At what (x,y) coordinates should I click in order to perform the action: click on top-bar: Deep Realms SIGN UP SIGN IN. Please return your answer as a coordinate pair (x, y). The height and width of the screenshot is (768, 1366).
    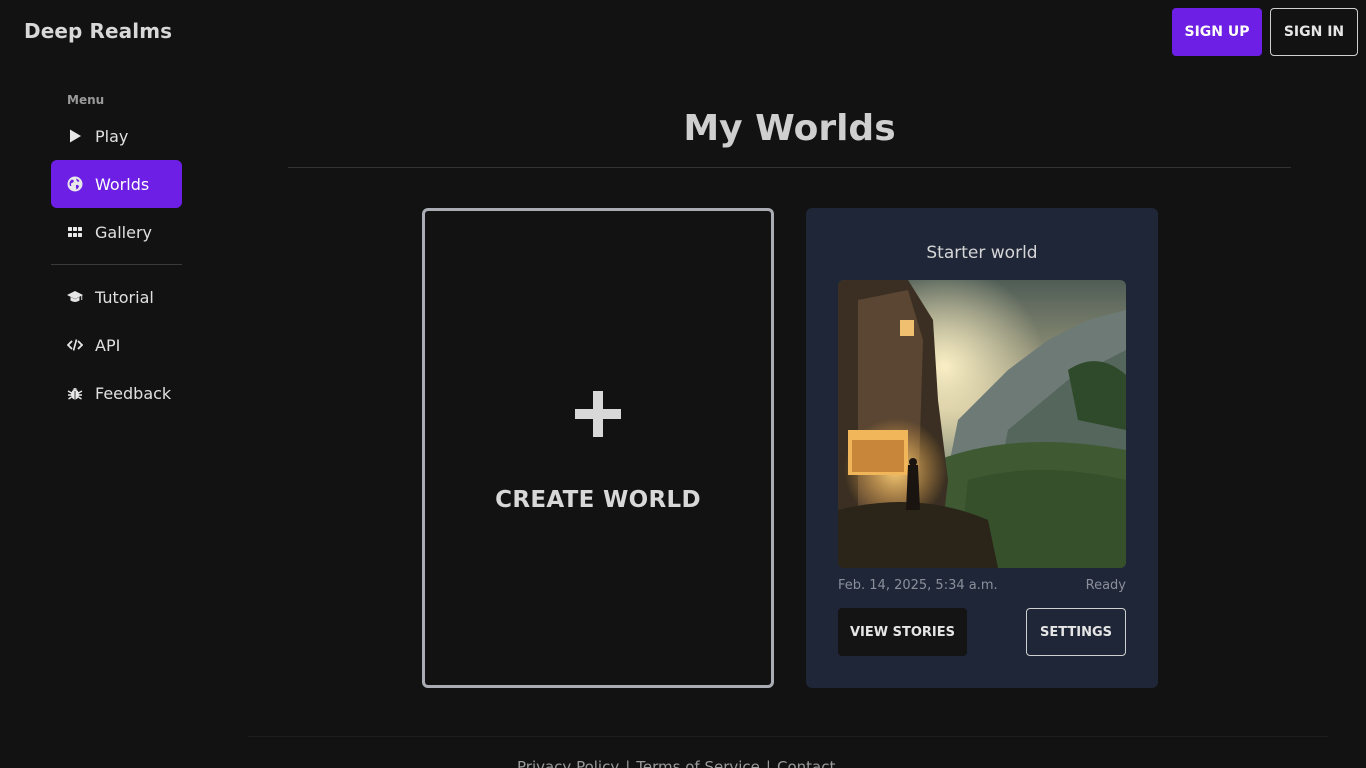
    Looking at the image, I should click on (683, 32).